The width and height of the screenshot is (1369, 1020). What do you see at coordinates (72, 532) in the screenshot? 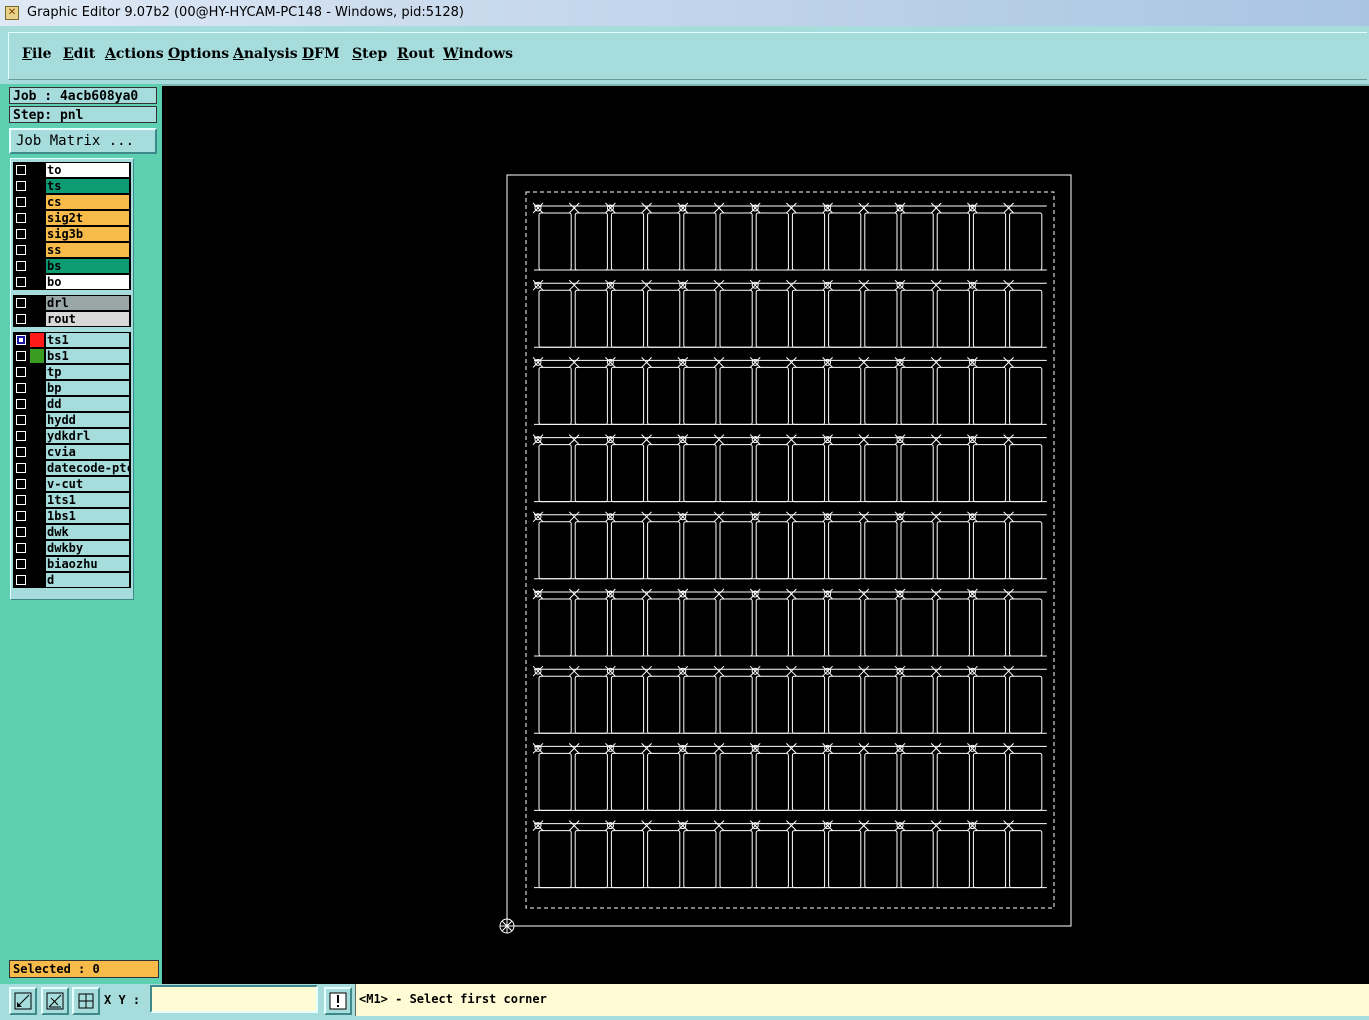
I see `layer-row-dwk: dwk` at bounding box center [72, 532].